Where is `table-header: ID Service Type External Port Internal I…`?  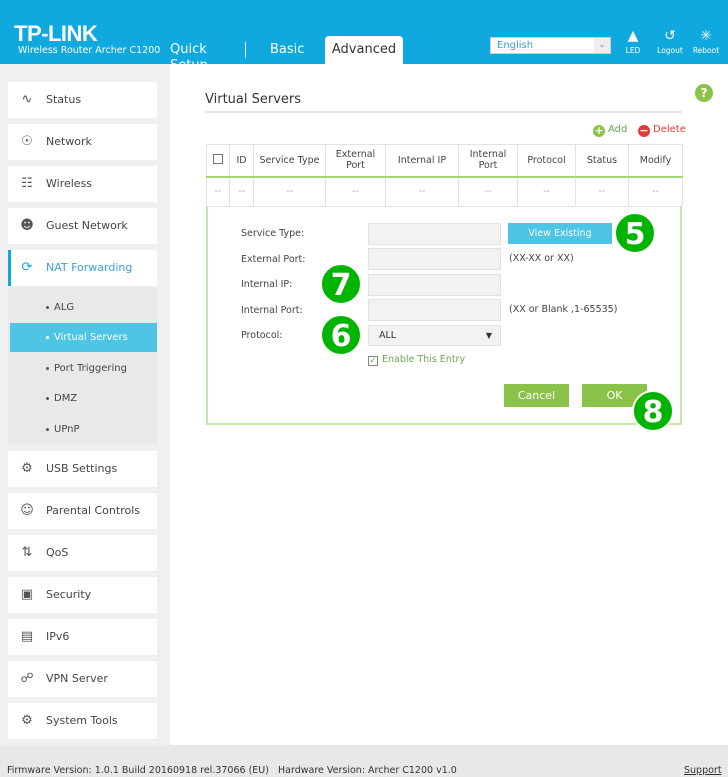 table-header: ID Service Type External Port Internal I… is located at coordinates (444, 160).